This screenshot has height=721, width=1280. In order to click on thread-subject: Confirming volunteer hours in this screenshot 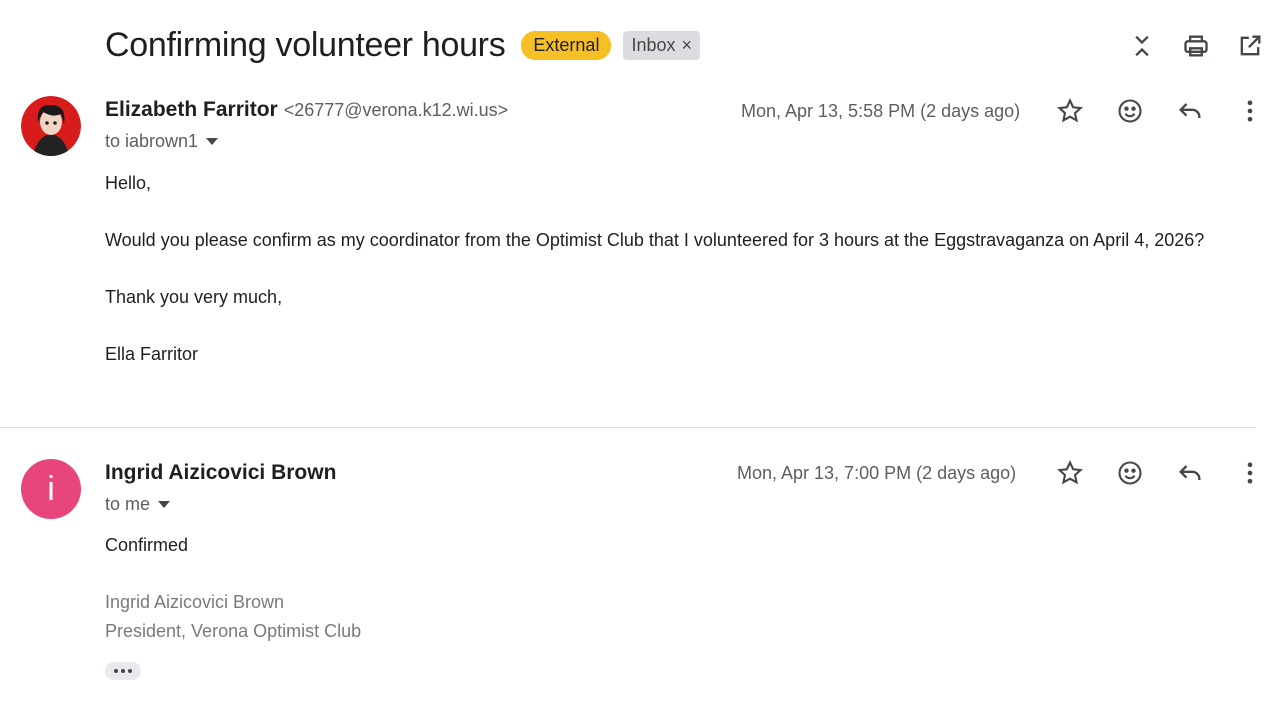, I will do `click(305, 44)`.